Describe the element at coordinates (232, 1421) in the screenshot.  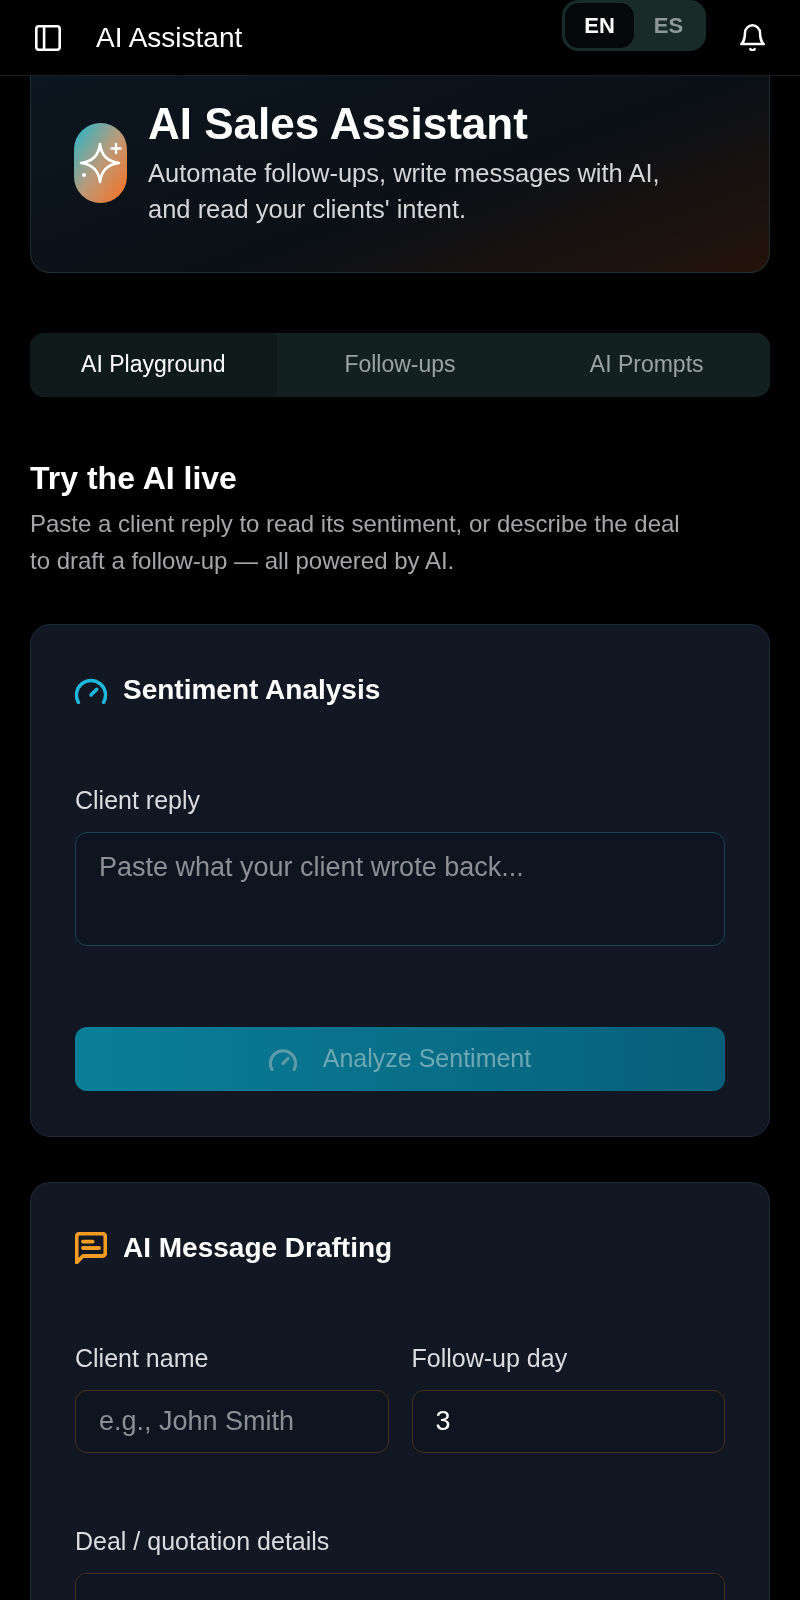
I see `input-field: e.g., John Smith` at that location.